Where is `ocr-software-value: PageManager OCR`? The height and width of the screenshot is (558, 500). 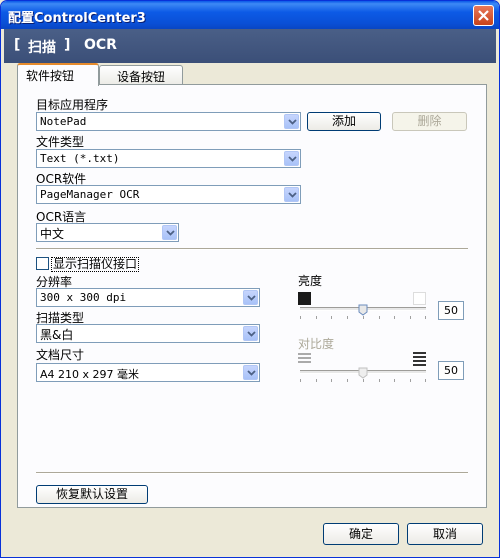
ocr-software-value: PageManager OCR is located at coordinates (90, 194).